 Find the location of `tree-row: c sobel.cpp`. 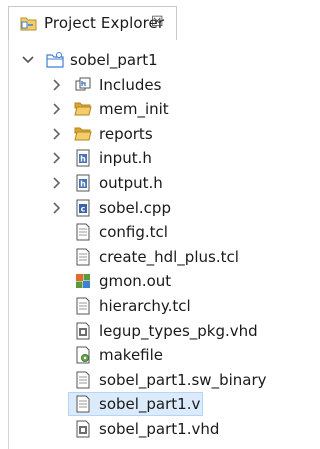

tree-row: c sobel.cpp is located at coordinates (139, 208).